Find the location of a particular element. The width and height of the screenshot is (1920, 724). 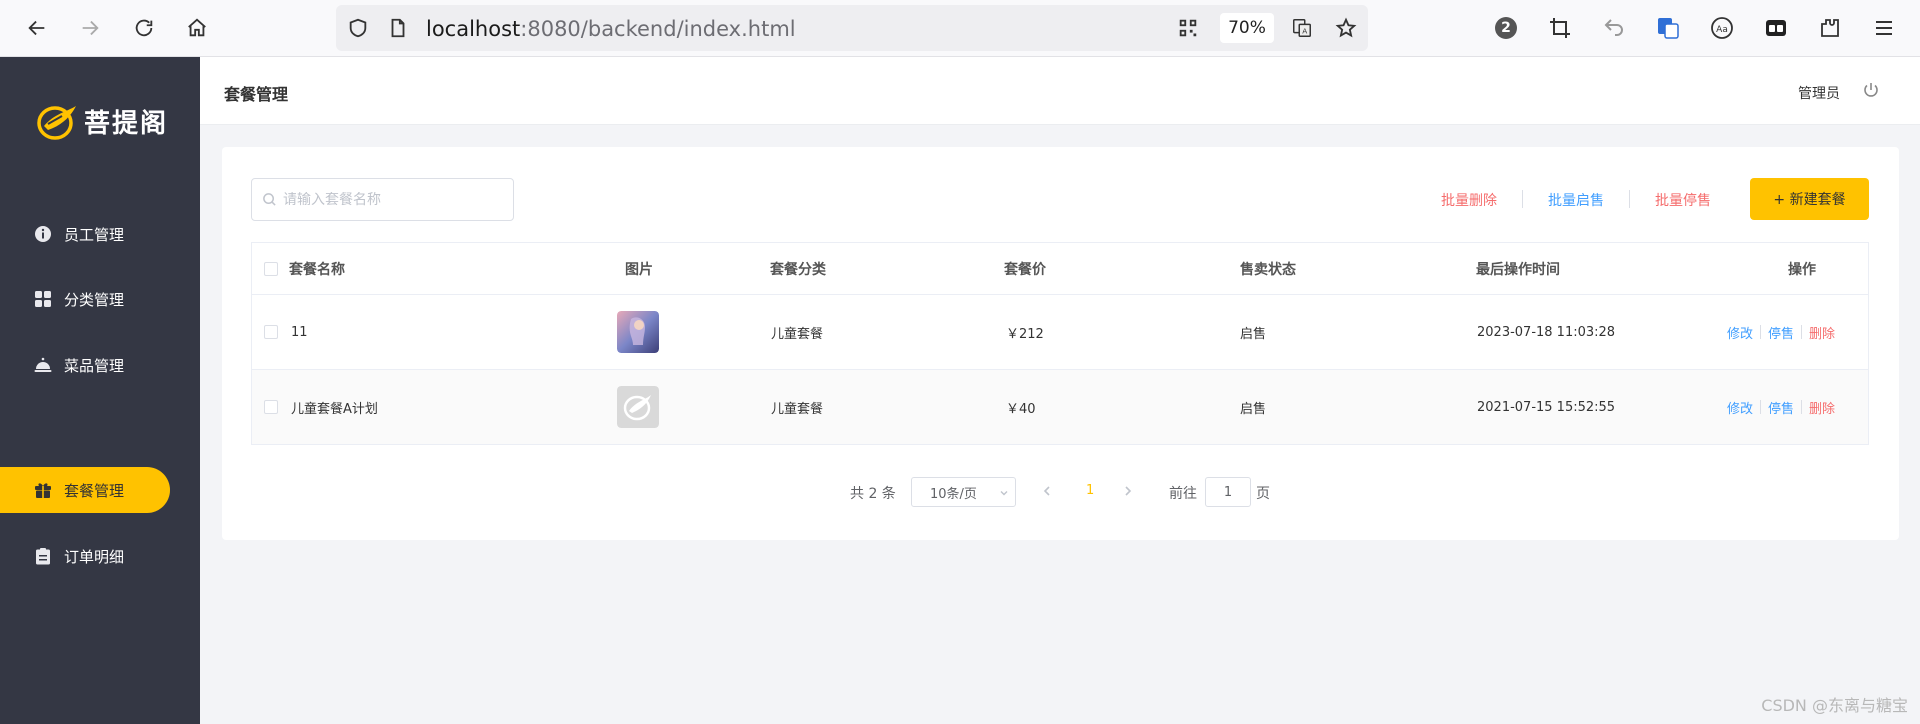

setmeal-name: 11 is located at coordinates (299, 332).